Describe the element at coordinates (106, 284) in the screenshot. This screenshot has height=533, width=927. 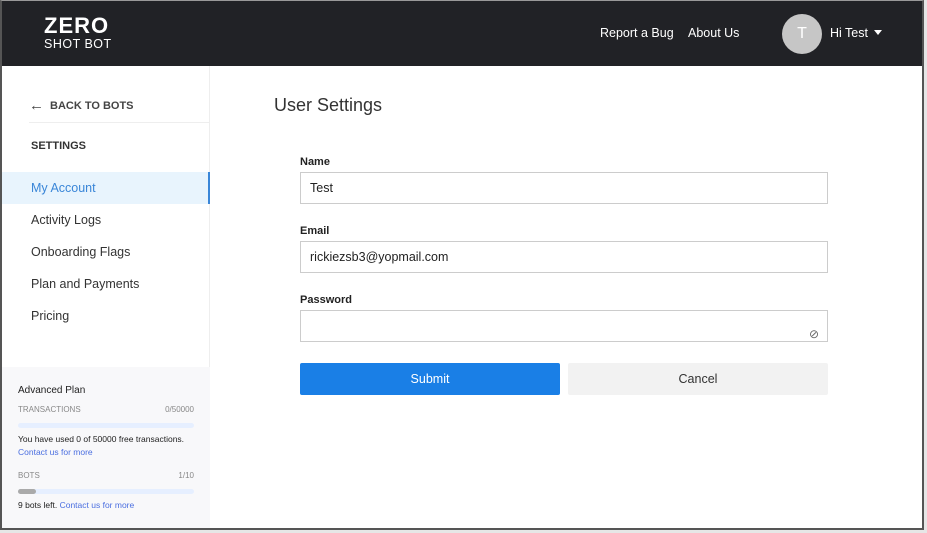
I see `sidebar-item-plan-payments: Plan and Payments` at that location.